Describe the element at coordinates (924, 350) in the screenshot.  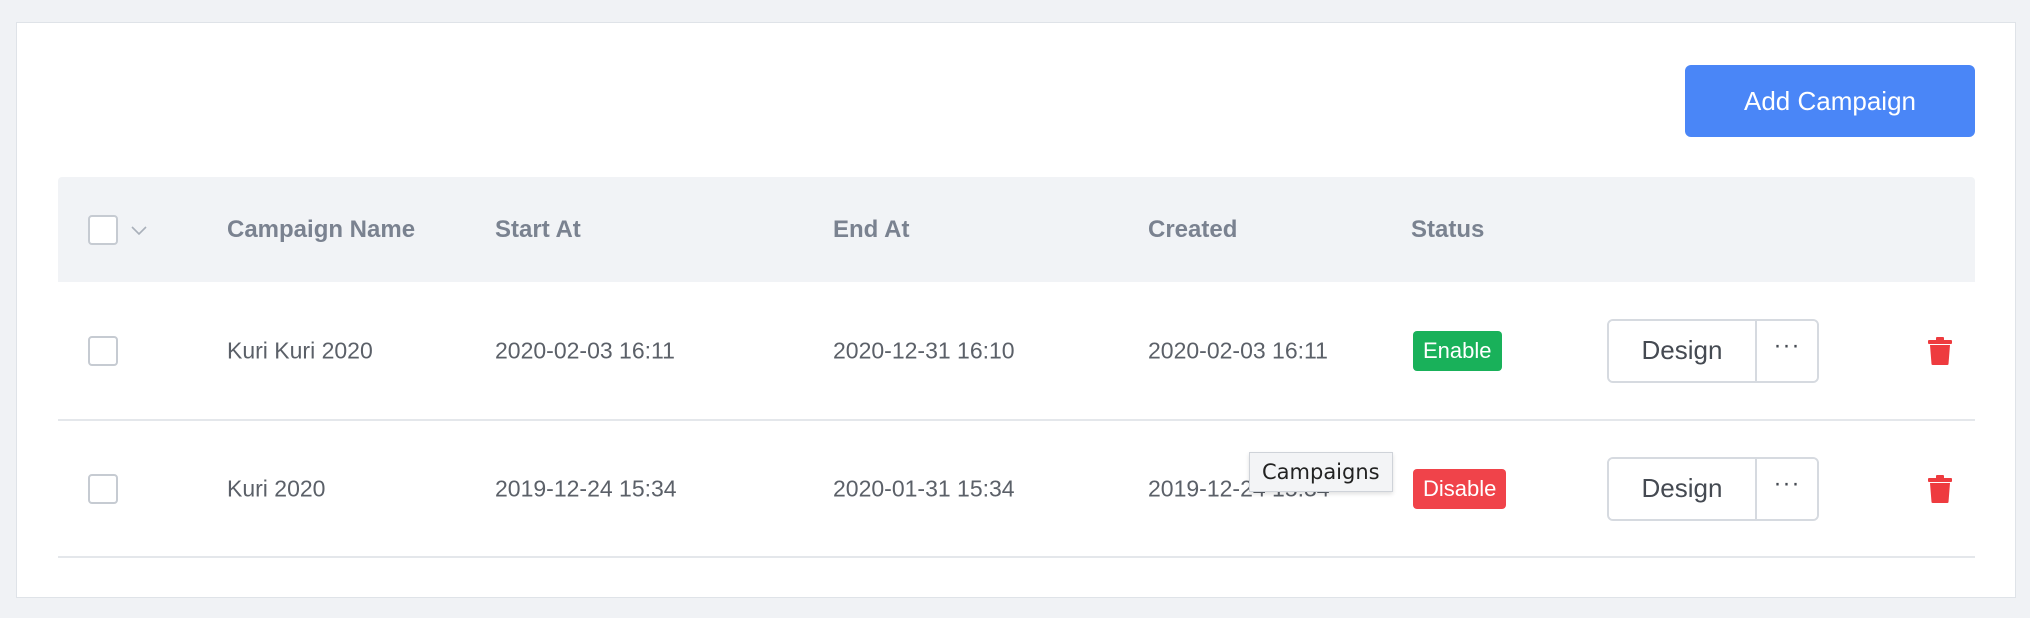
I see `end-at: 2020-12-31 16:10` at that location.